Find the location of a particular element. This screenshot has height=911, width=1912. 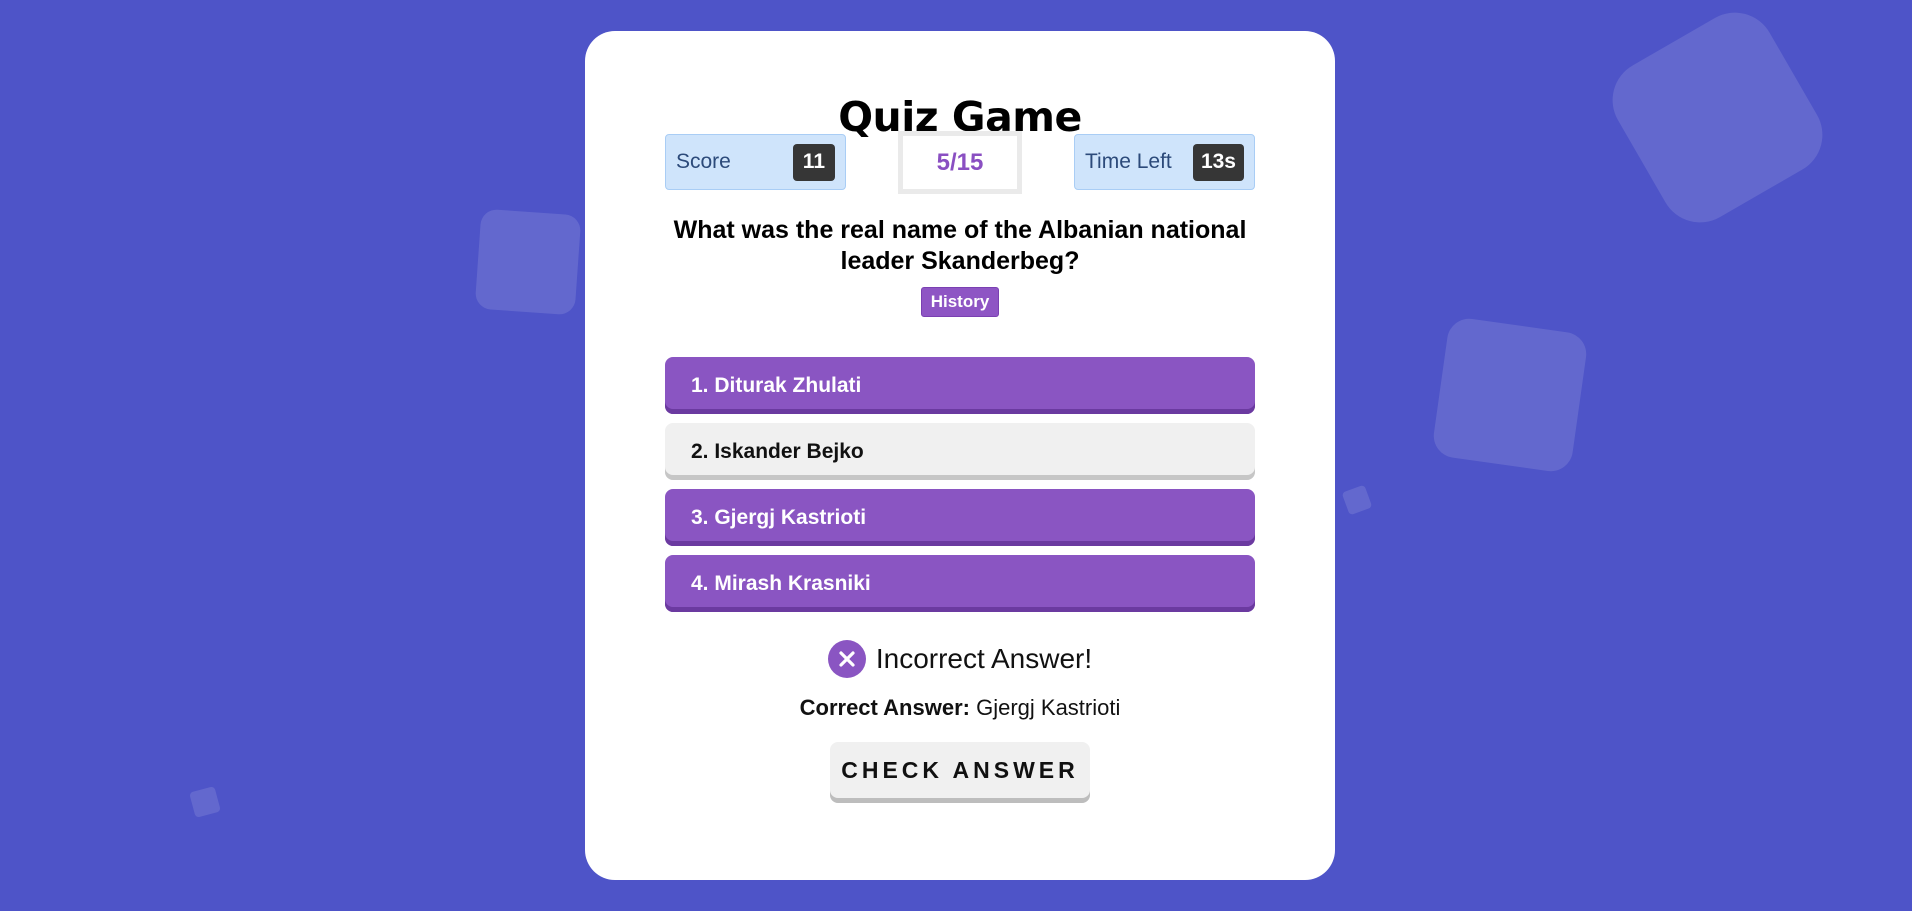

category-badge: History is located at coordinates (960, 302).